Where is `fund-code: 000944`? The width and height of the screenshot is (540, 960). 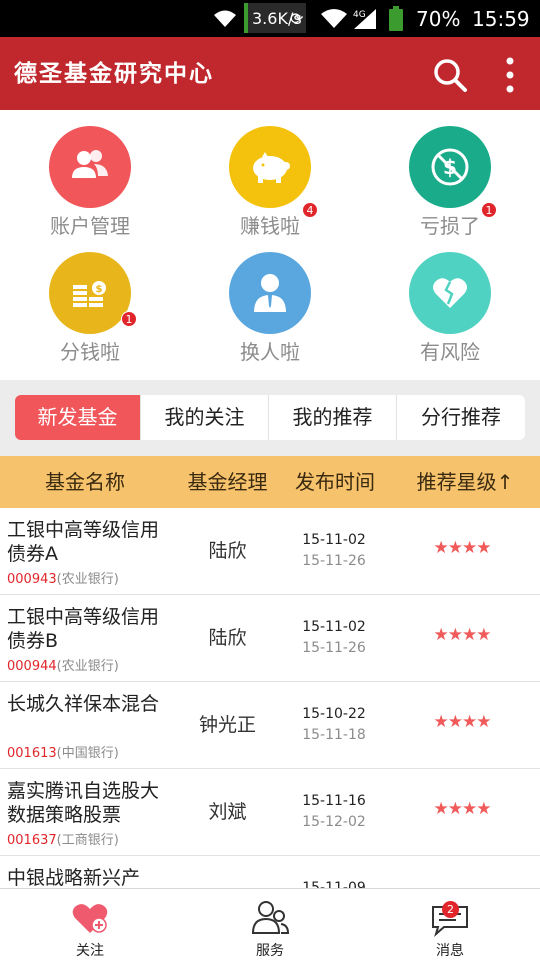 fund-code: 000944 is located at coordinates (32, 666).